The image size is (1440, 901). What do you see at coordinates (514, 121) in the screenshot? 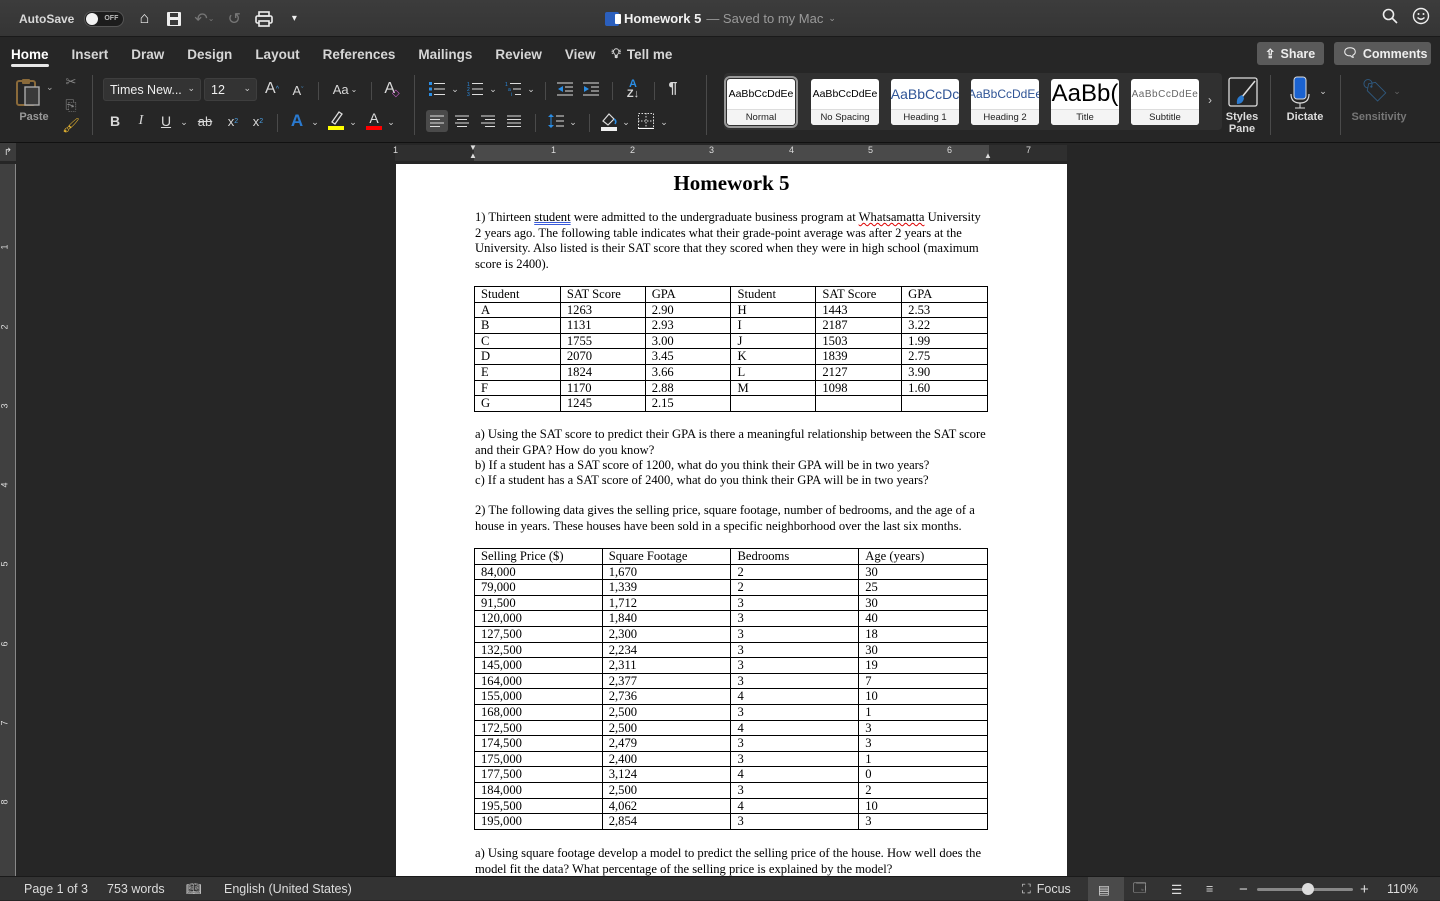
I see `justify-icon` at bounding box center [514, 121].